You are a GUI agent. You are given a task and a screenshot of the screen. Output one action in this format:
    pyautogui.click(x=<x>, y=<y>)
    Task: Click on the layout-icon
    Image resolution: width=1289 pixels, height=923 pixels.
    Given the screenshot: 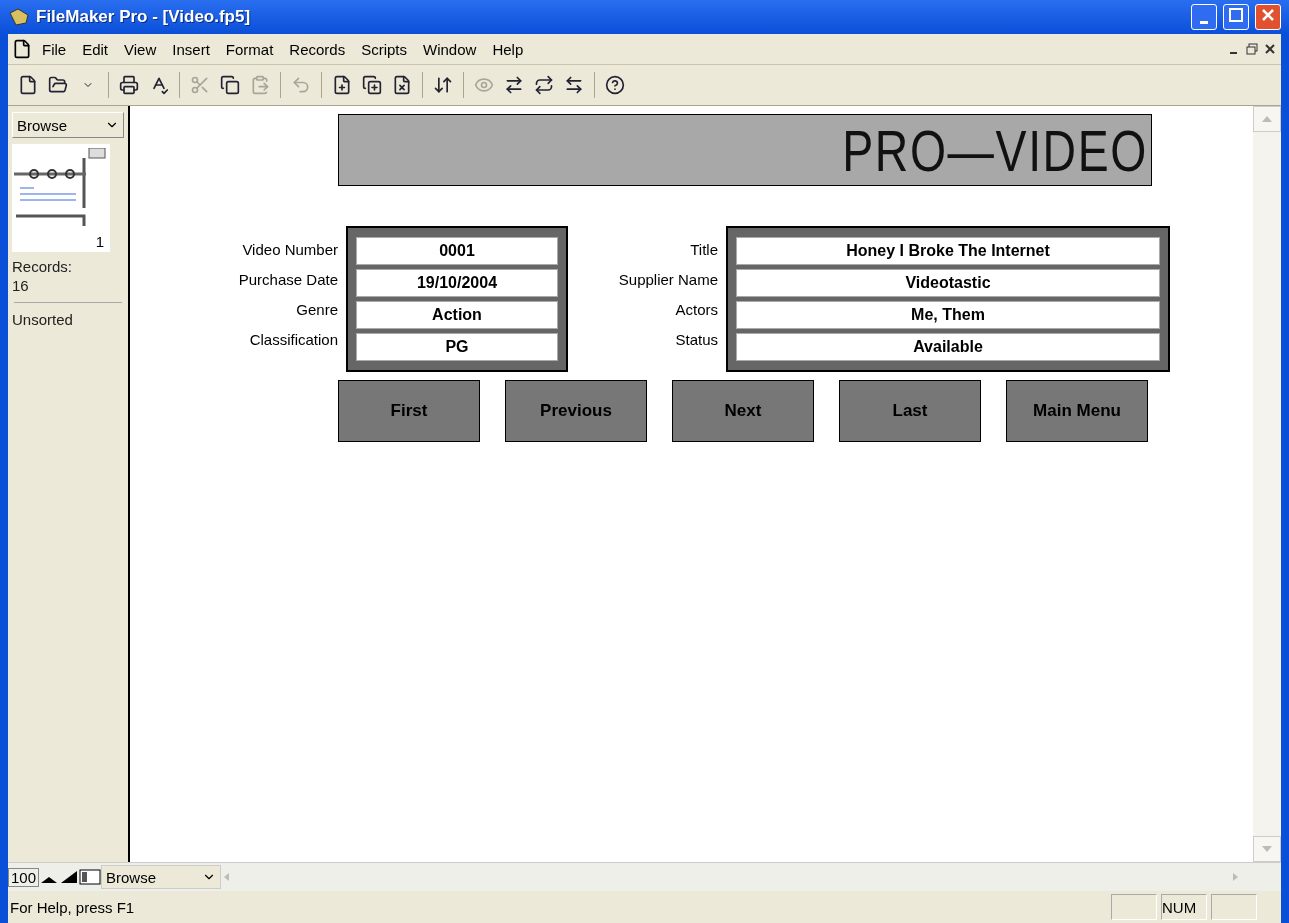 What is the action you would take?
    pyautogui.click(x=90, y=877)
    